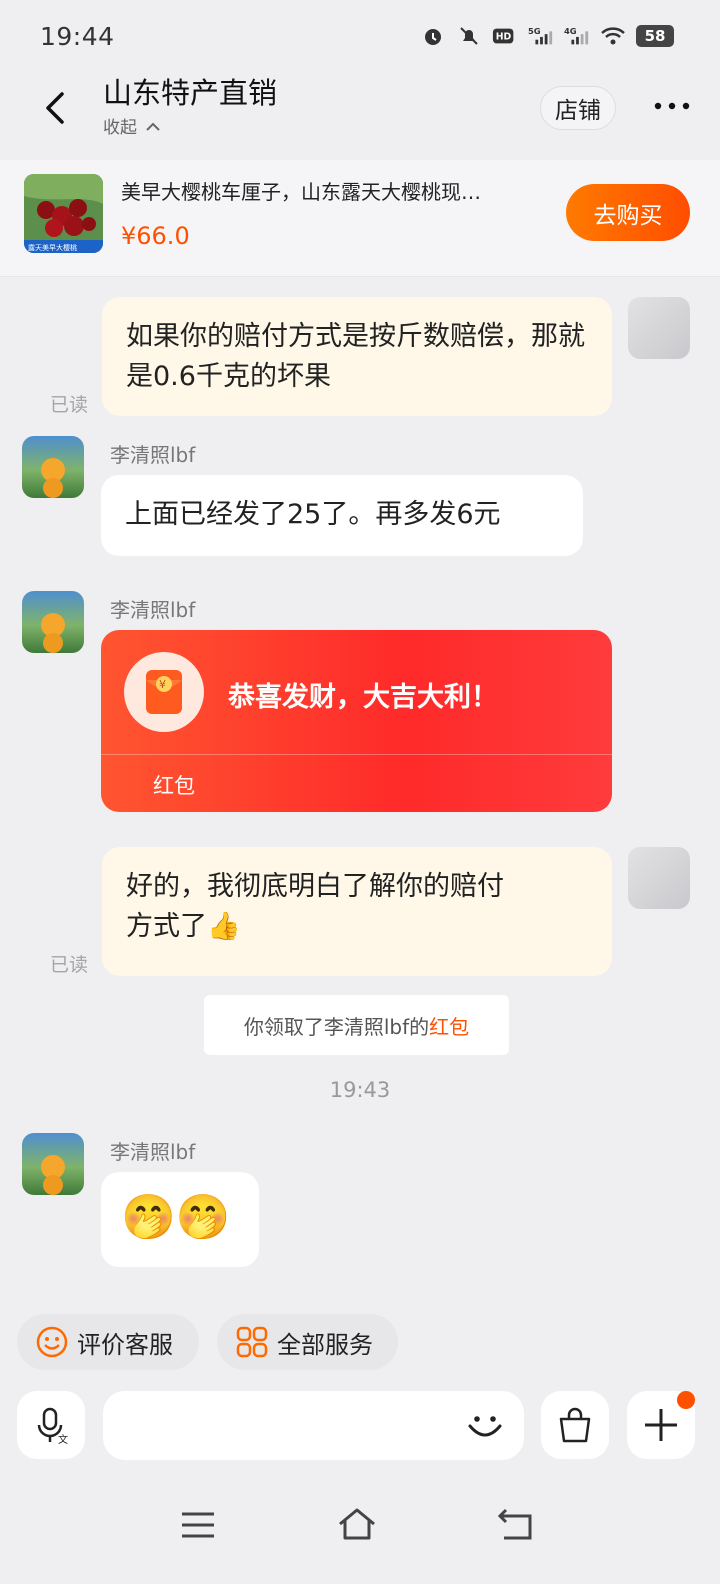  I want to click on more-icon, so click(672, 106).